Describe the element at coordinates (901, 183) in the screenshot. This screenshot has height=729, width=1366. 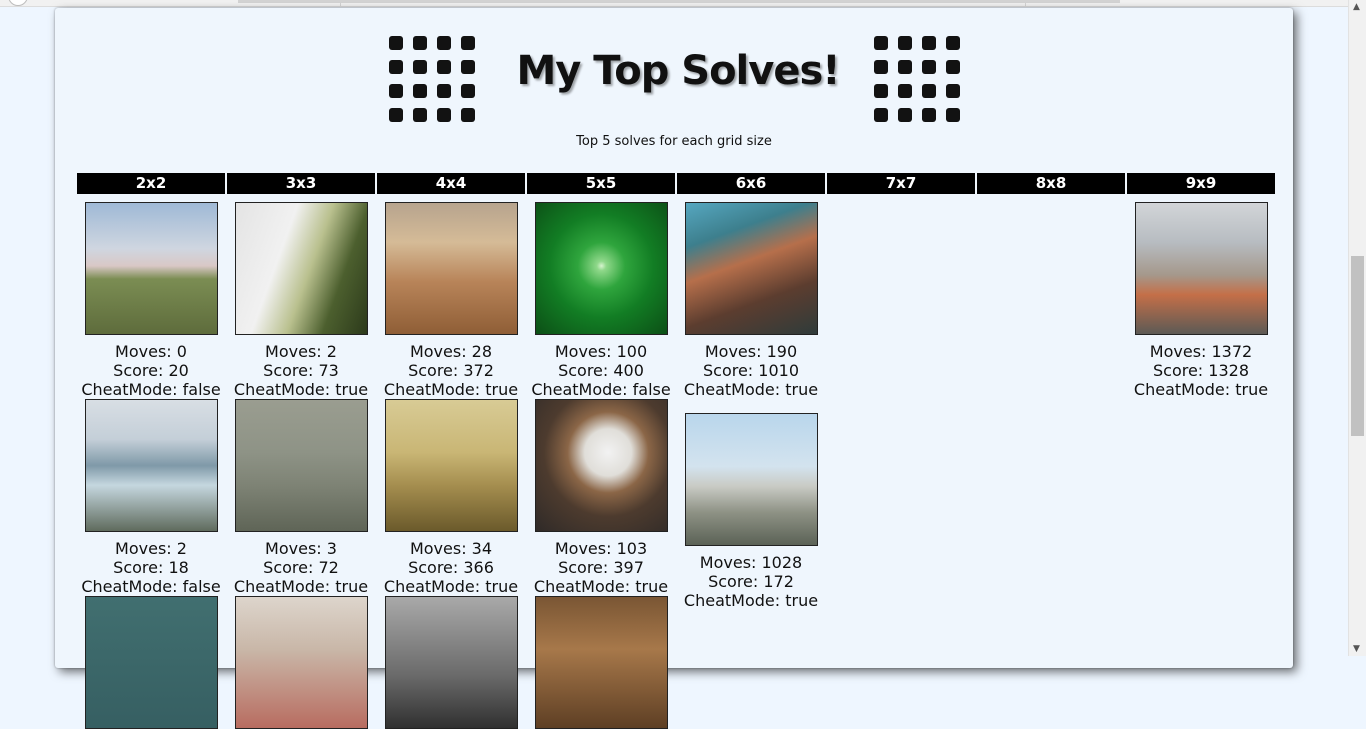
I see `grid-size-header-7x7: 7x7` at that location.